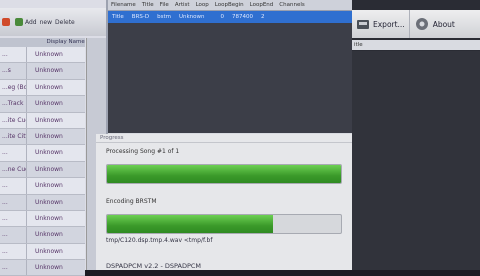 This screenshot has width=480, height=276. Describe the element at coordinates (131, 201) in the screenshot. I see `encode-progress-label: Encoding BRSTM` at that location.